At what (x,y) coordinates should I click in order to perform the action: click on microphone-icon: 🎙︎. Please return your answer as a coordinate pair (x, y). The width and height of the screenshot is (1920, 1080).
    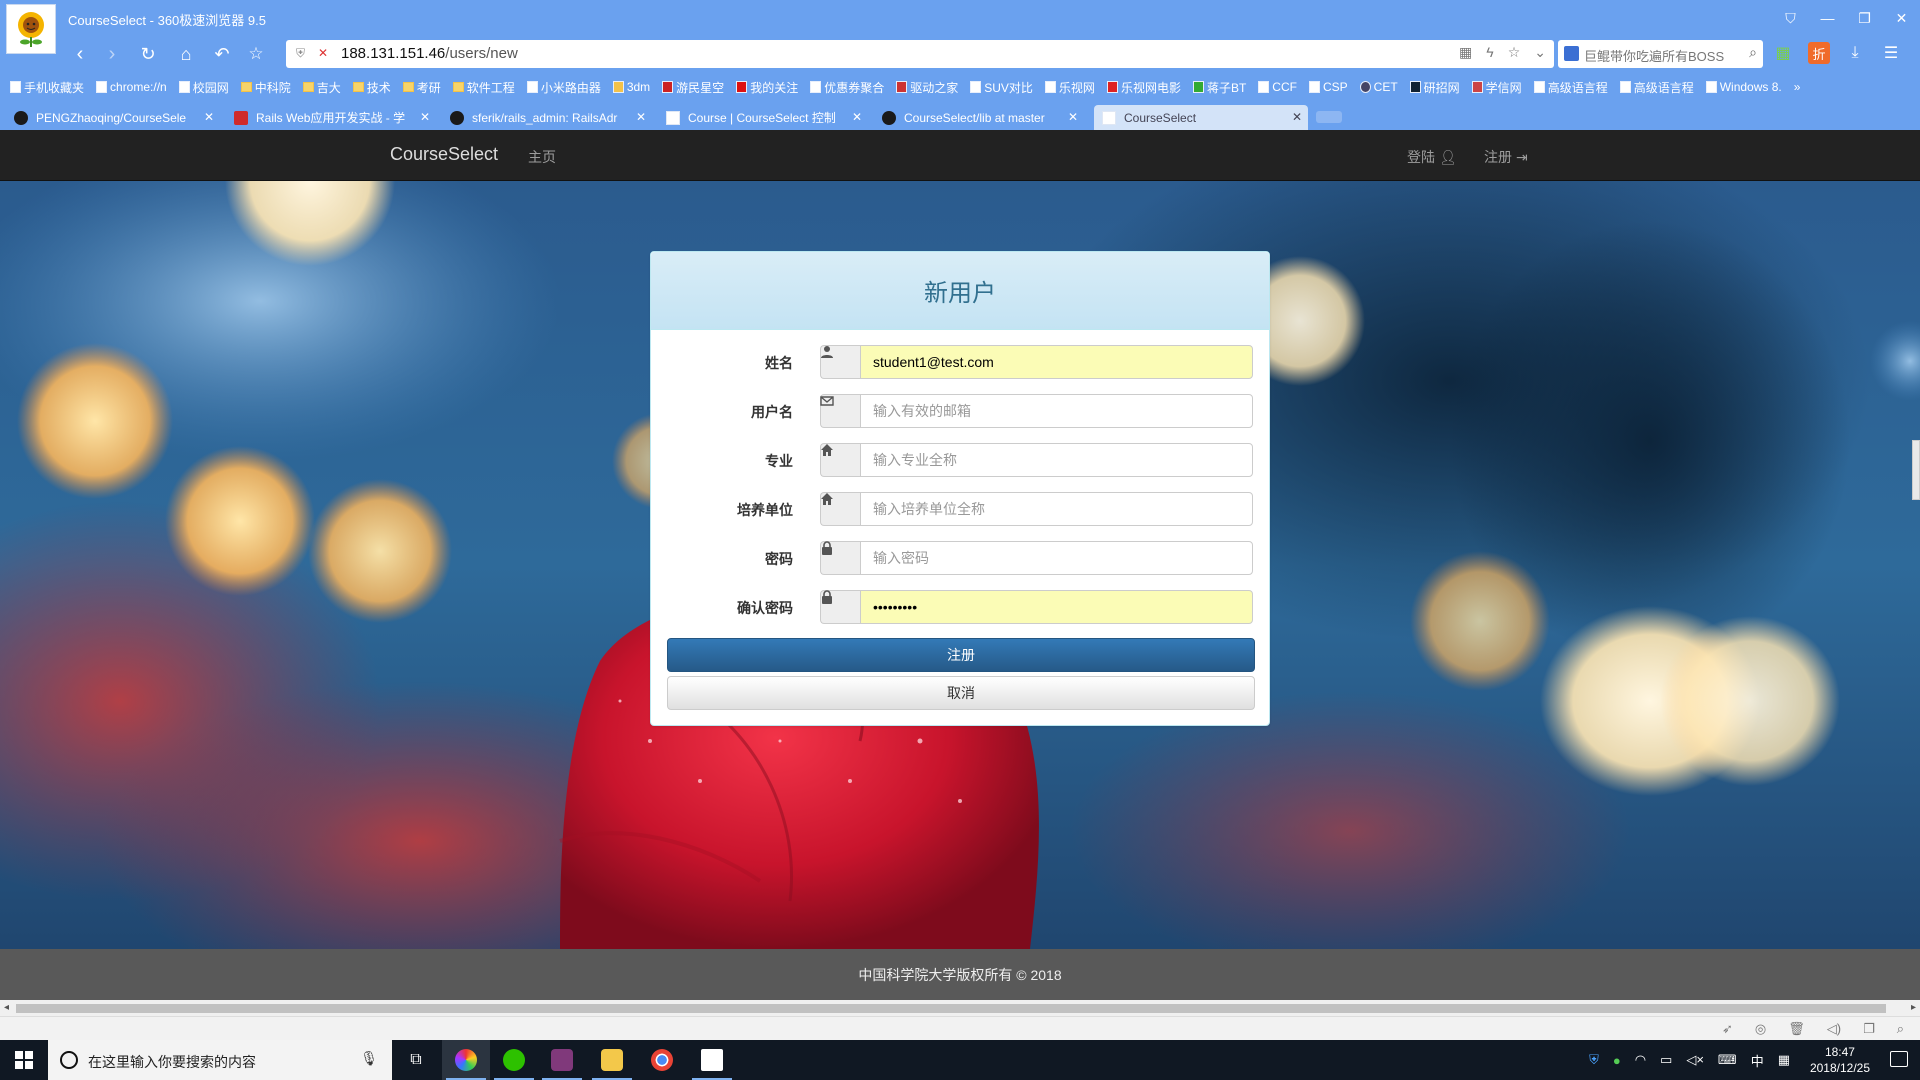
    Looking at the image, I should click on (369, 1058).